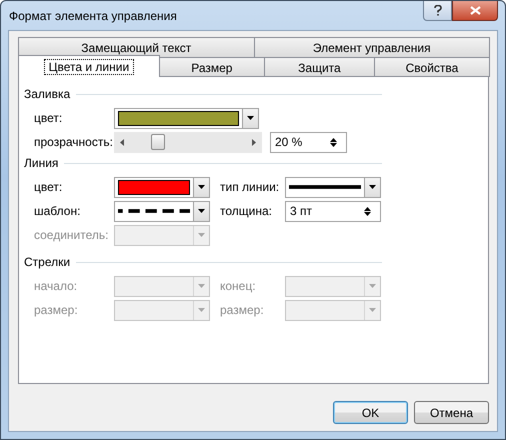 The width and height of the screenshot is (506, 440). Describe the element at coordinates (56, 286) in the screenshot. I see `field-label: начало:` at that location.